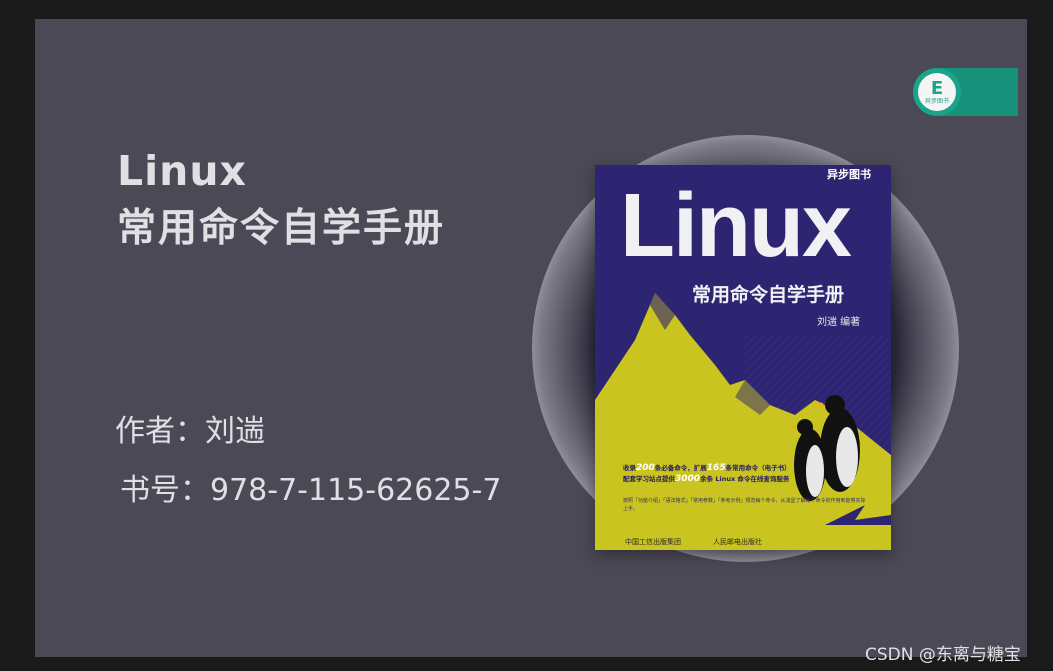  I want to click on brand-logo-icon: E 异步图书, so click(937, 92).